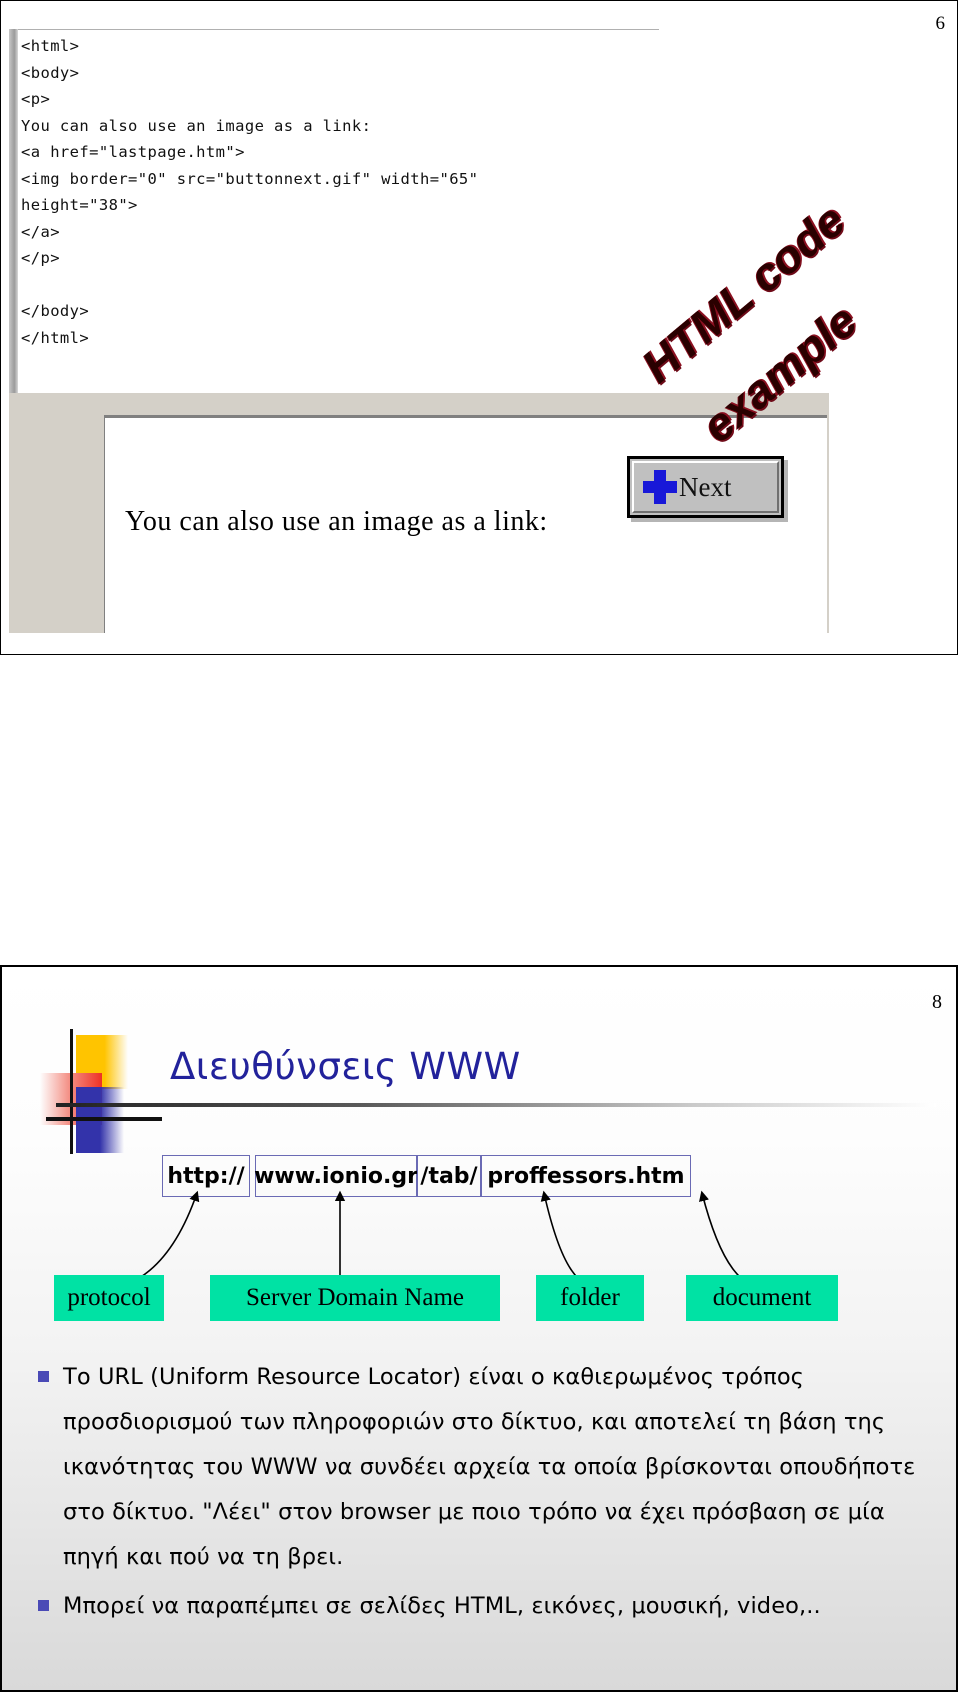  I want to click on logo-horizontal-line, so click(104, 1119).